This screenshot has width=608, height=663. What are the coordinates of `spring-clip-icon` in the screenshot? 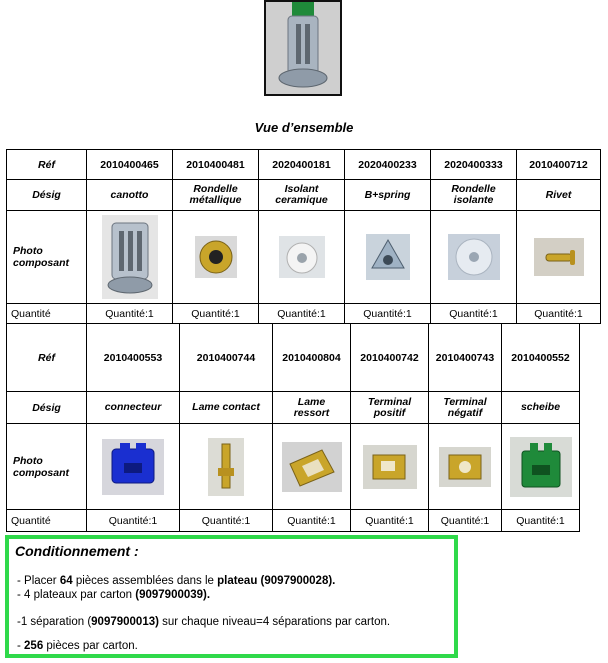 It's located at (387, 257).